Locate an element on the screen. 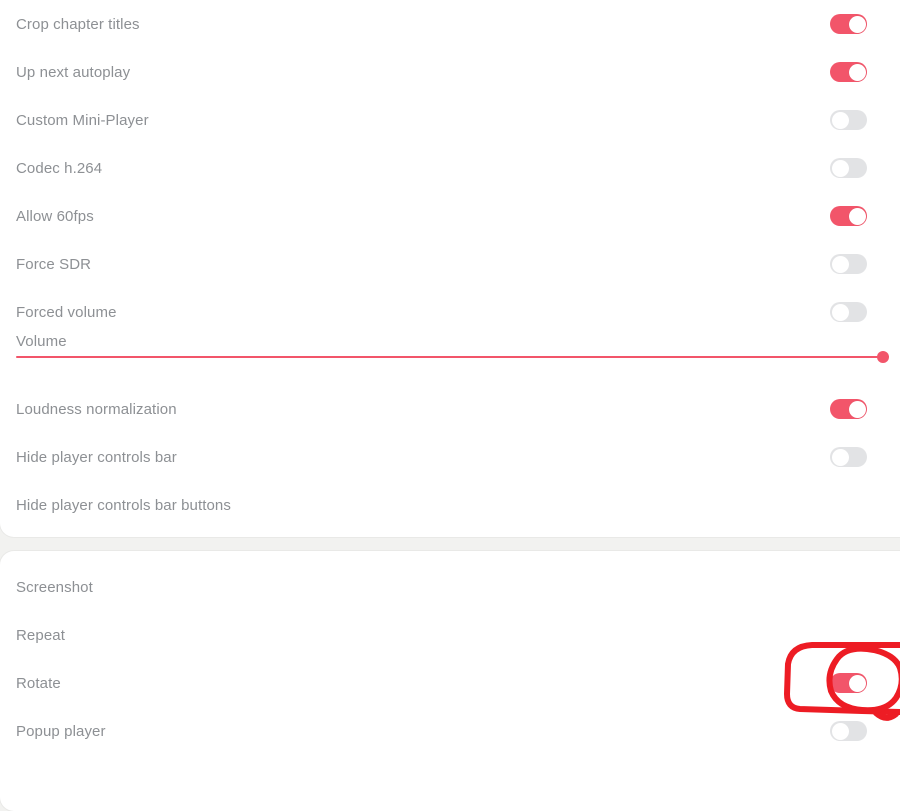  setting-row-custom-mini-player: Custom Mini-Player is located at coordinates (450, 120).